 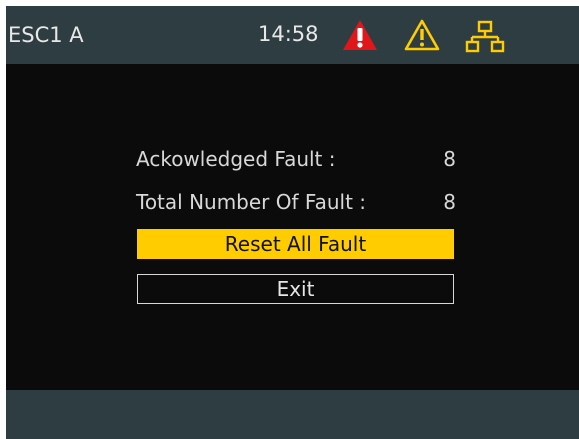 What do you see at coordinates (449, 202) in the screenshot?
I see `total-fault-count: 8` at bounding box center [449, 202].